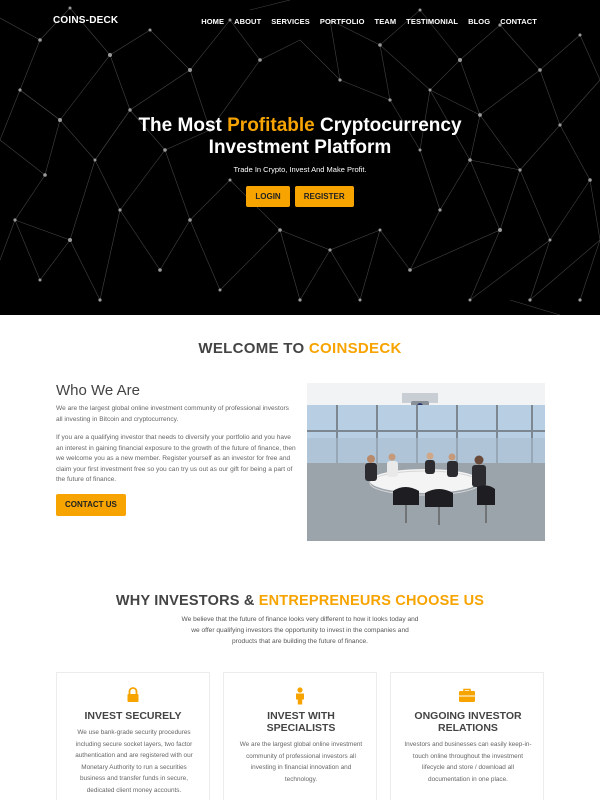  What do you see at coordinates (133, 716) in the screenshot?
I see `feature-card-title: INVEST SECURELY` at bounding box center [133, 716].